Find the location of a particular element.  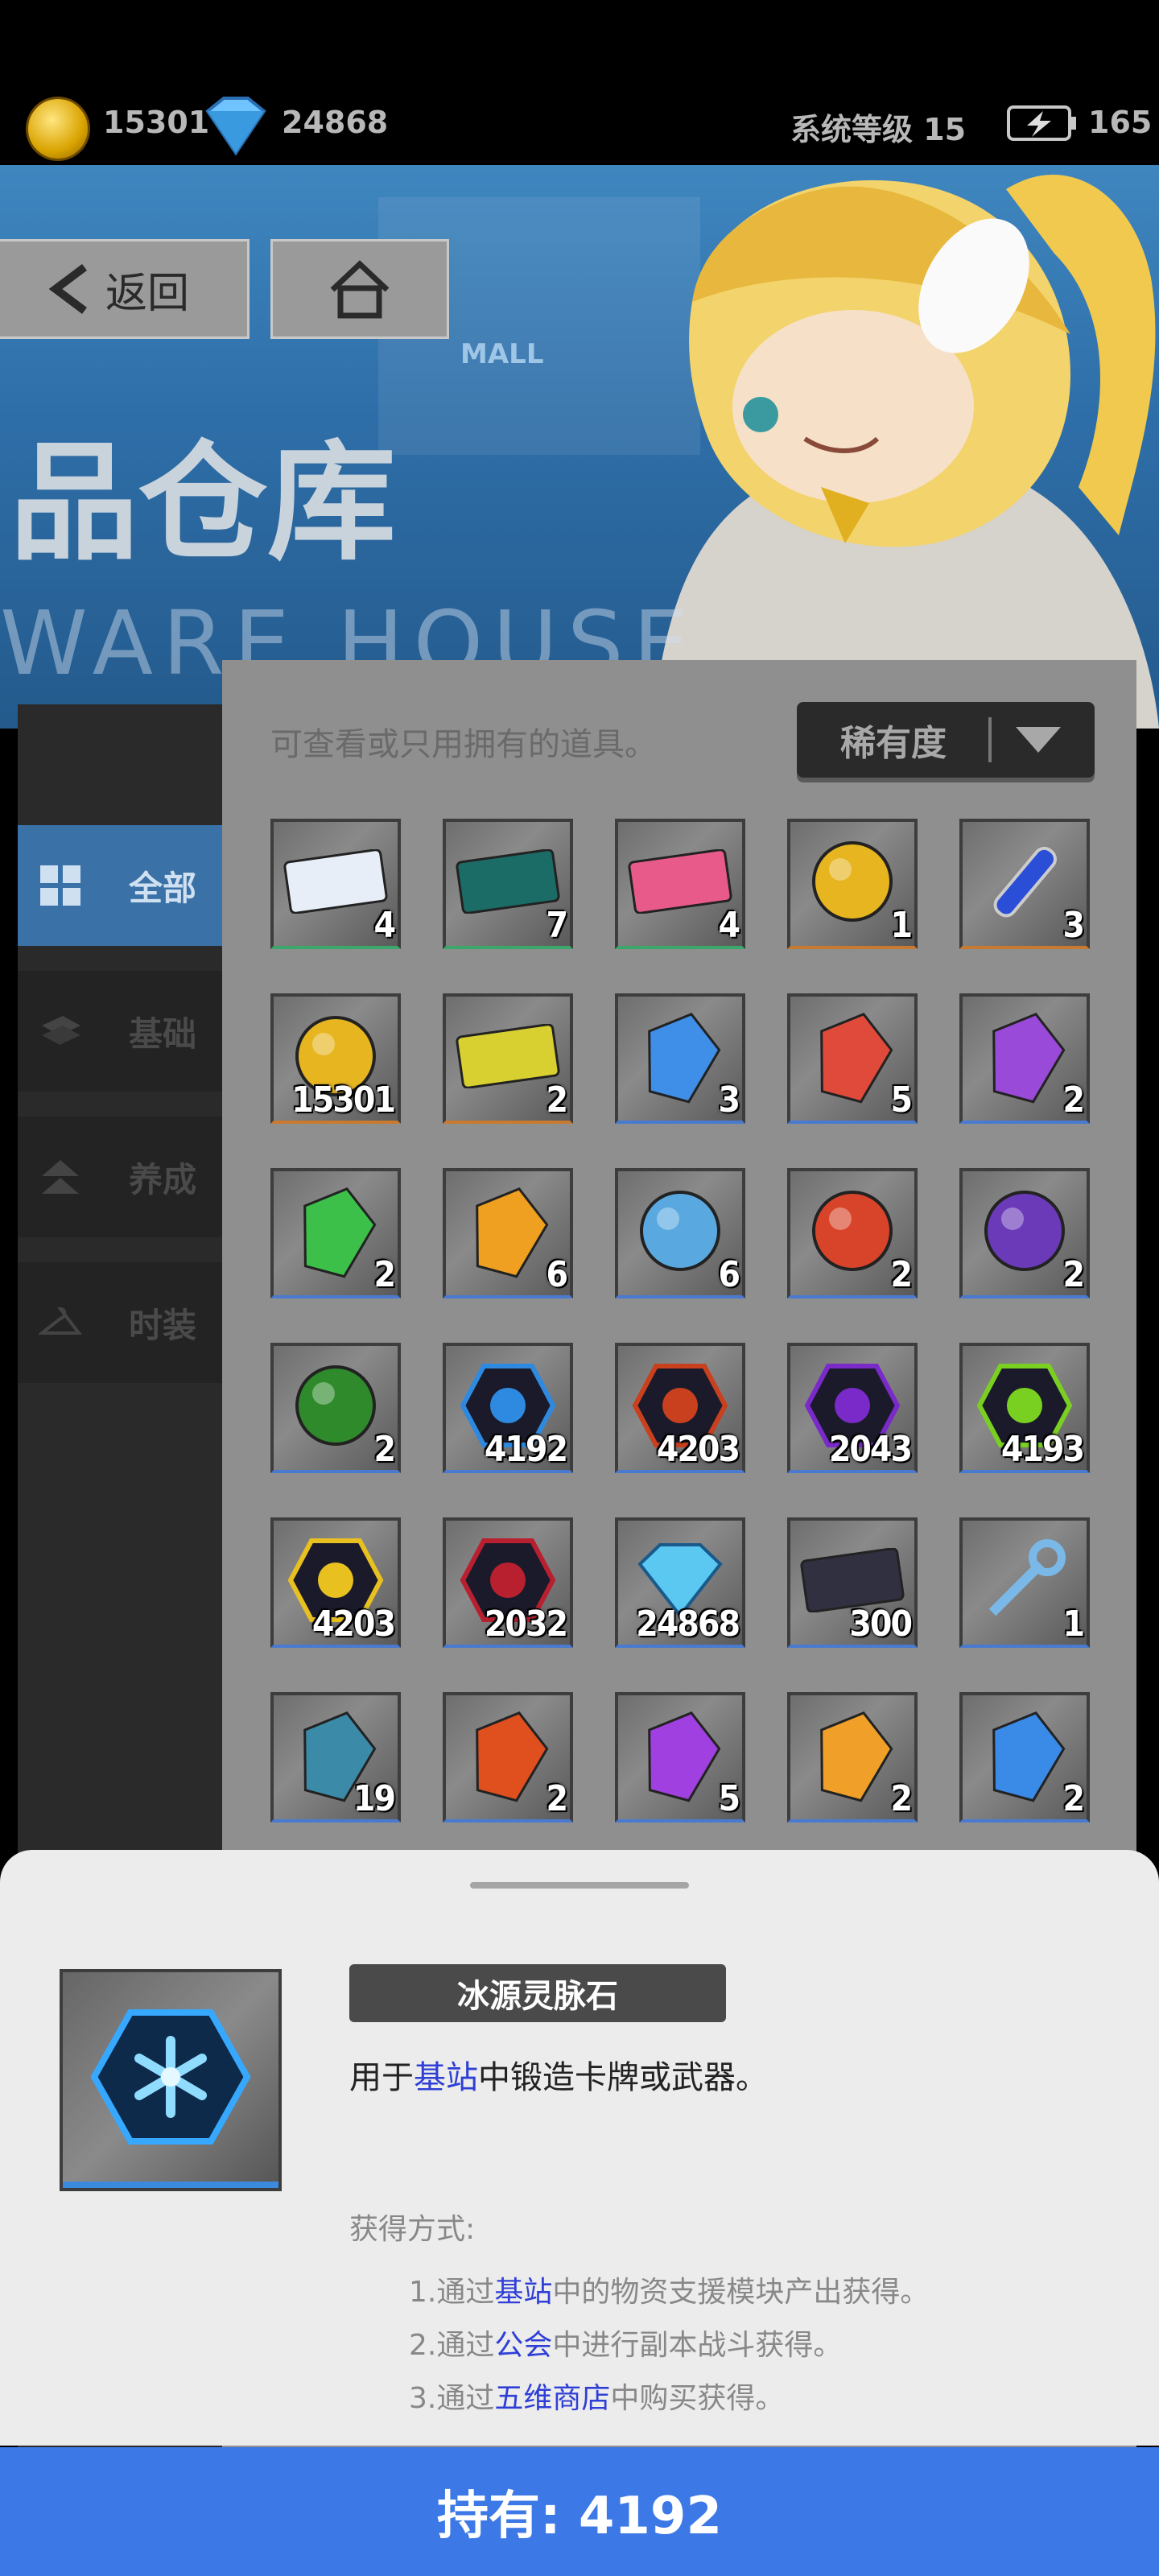

desc-link: 基站 is located at coordinates (446, 2077).